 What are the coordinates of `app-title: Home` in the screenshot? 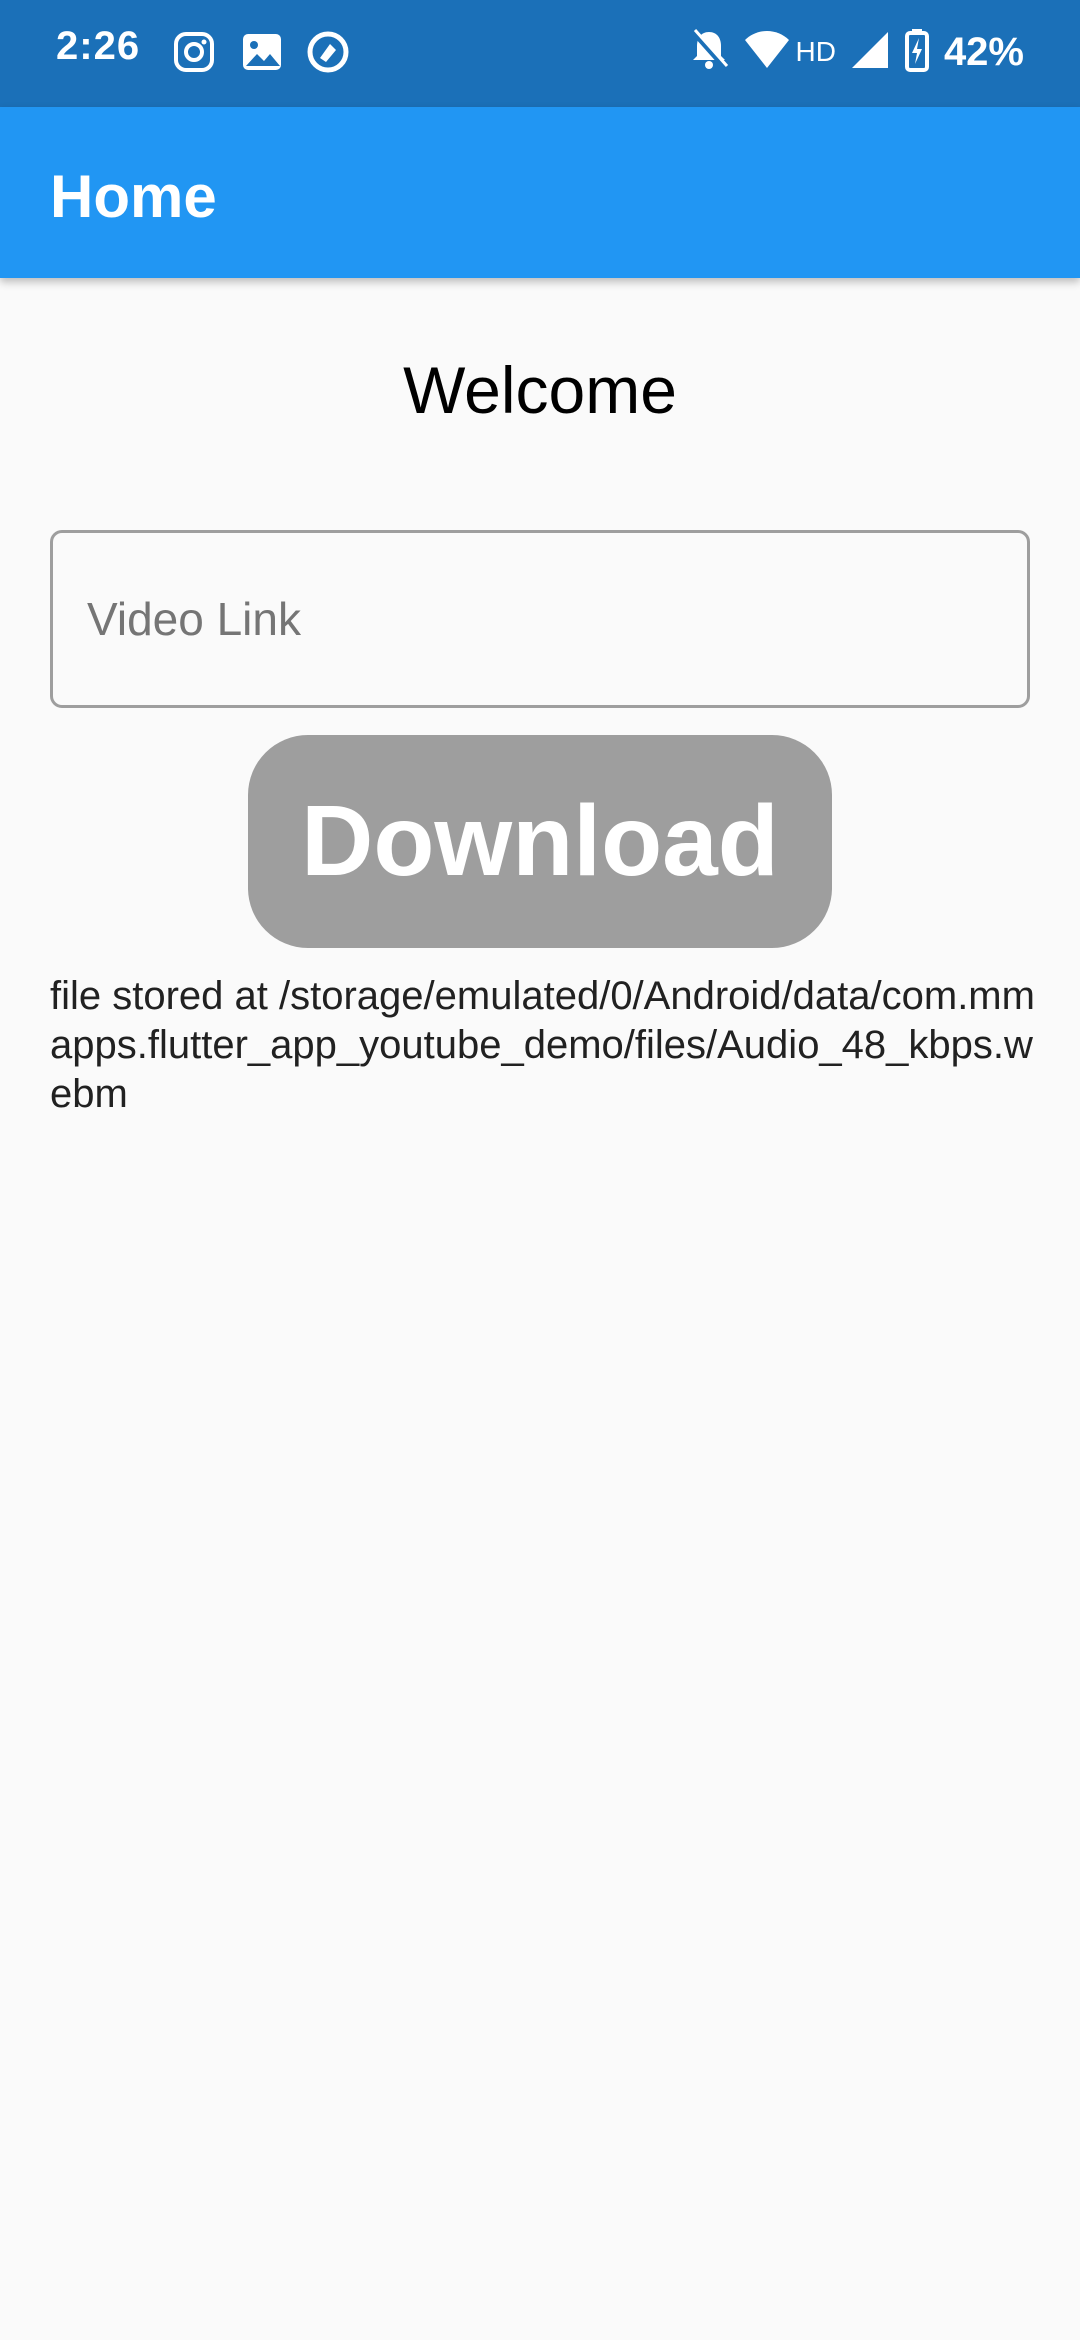 It's located at (133, 196).